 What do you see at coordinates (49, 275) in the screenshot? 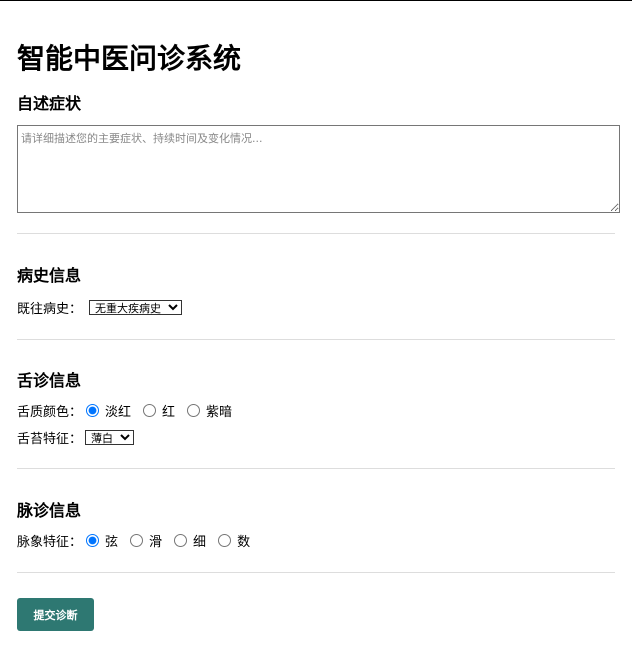
I see `history-heading: 病史信息` at bounding box center [49, 275].